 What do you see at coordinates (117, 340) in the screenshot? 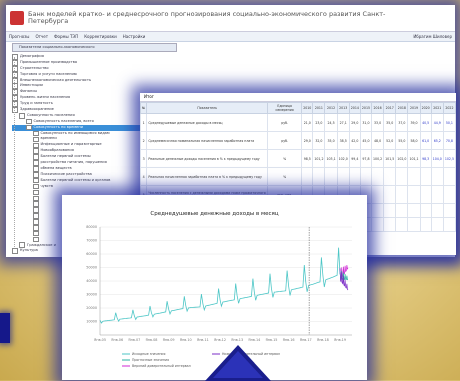
I see `x-tick-label: Янв.06` at bounding box center [117, 340].